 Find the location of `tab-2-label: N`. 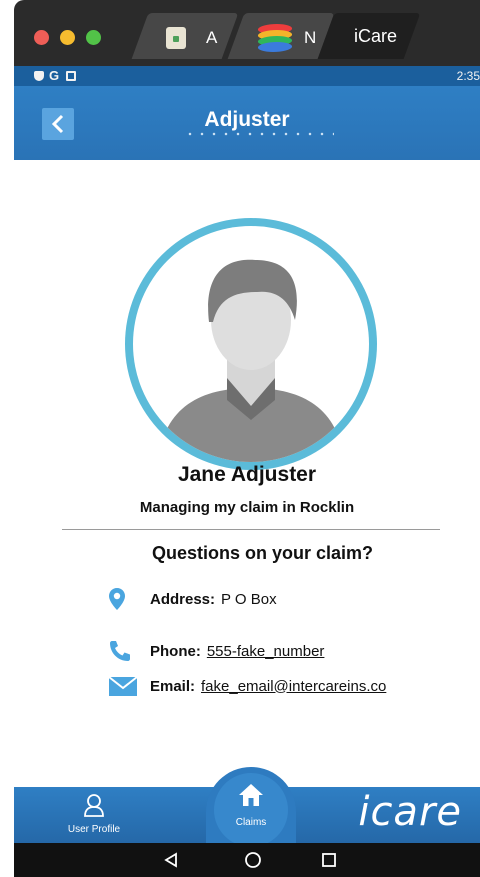

tab-2-label: N is located at coordinates (310, 37).